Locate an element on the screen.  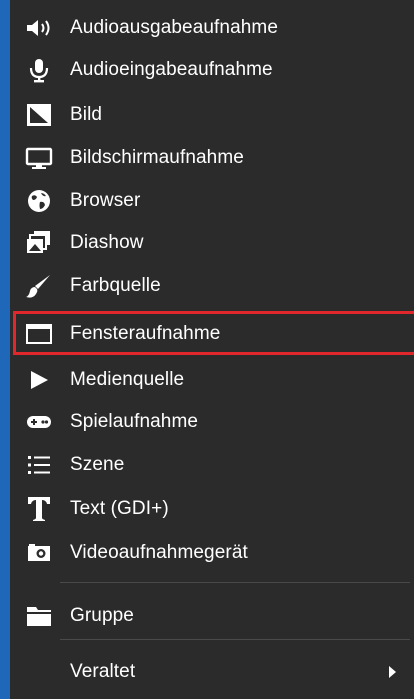
menu-item-audio-input-capture: Audioeingabeaufnahme is located at coordinates (212, 69).